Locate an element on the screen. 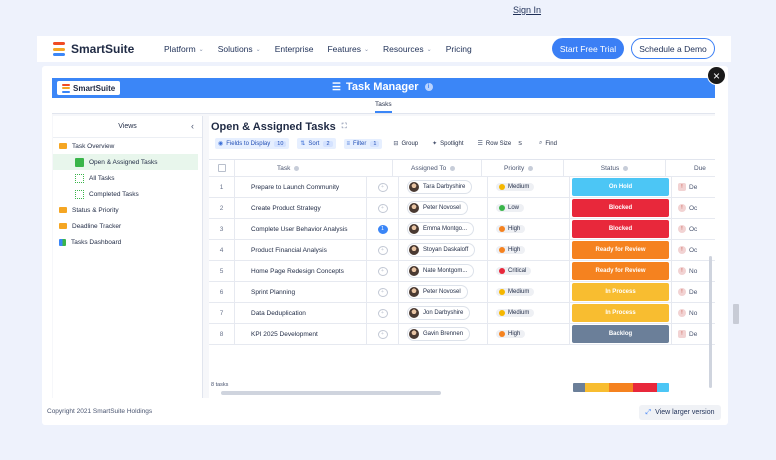 The width and height of the screenshot is (776, 460). nav-link-pricing: Pricing is located at coordinates (459, 49).